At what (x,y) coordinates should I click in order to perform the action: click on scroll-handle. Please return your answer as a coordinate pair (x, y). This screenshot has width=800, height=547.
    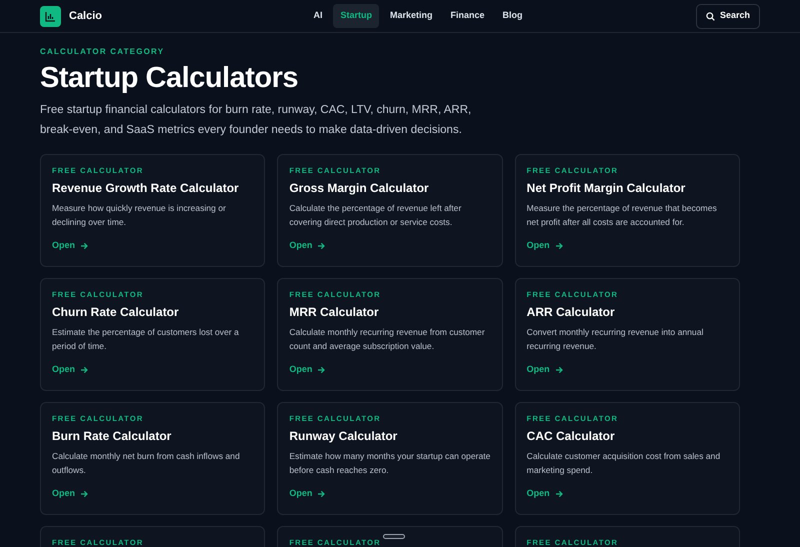
    Looking at the image, I should click on (394, 536).